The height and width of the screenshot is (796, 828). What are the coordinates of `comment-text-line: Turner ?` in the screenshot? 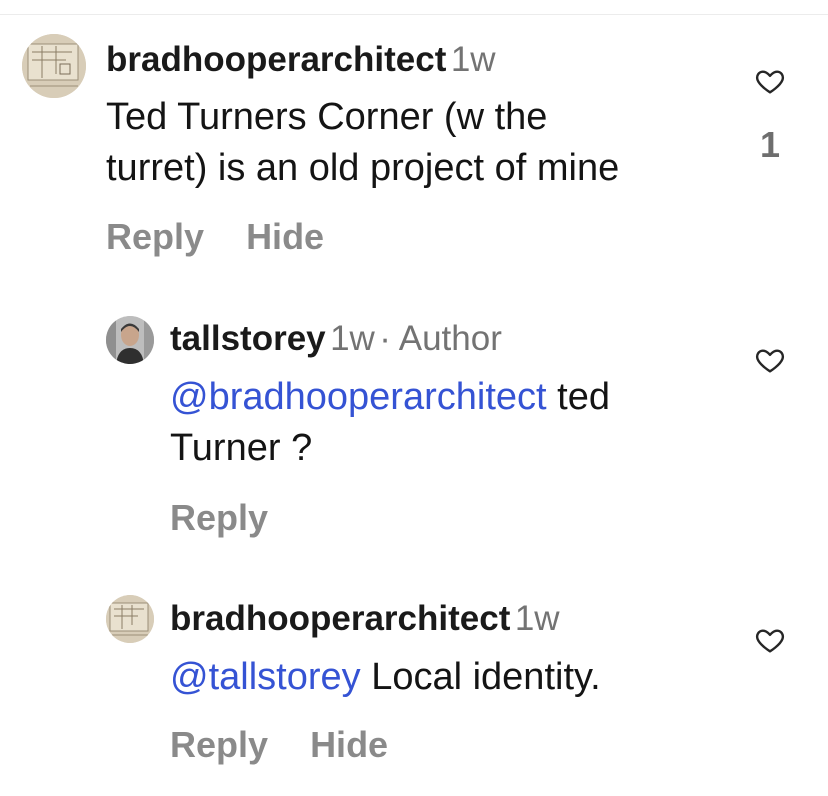 It's located at (241, 448).